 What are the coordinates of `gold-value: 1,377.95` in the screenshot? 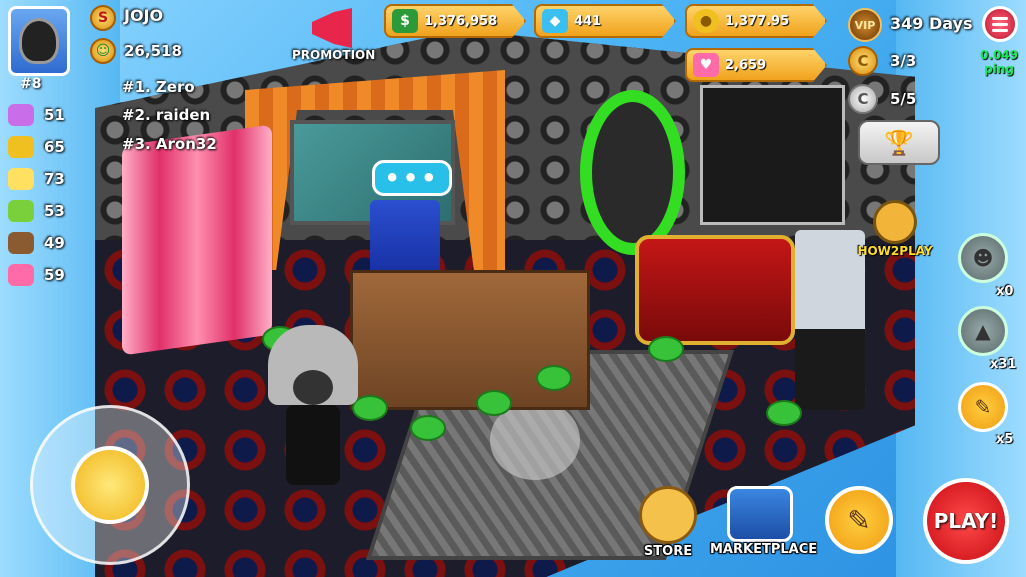 It's located at (757, 21).